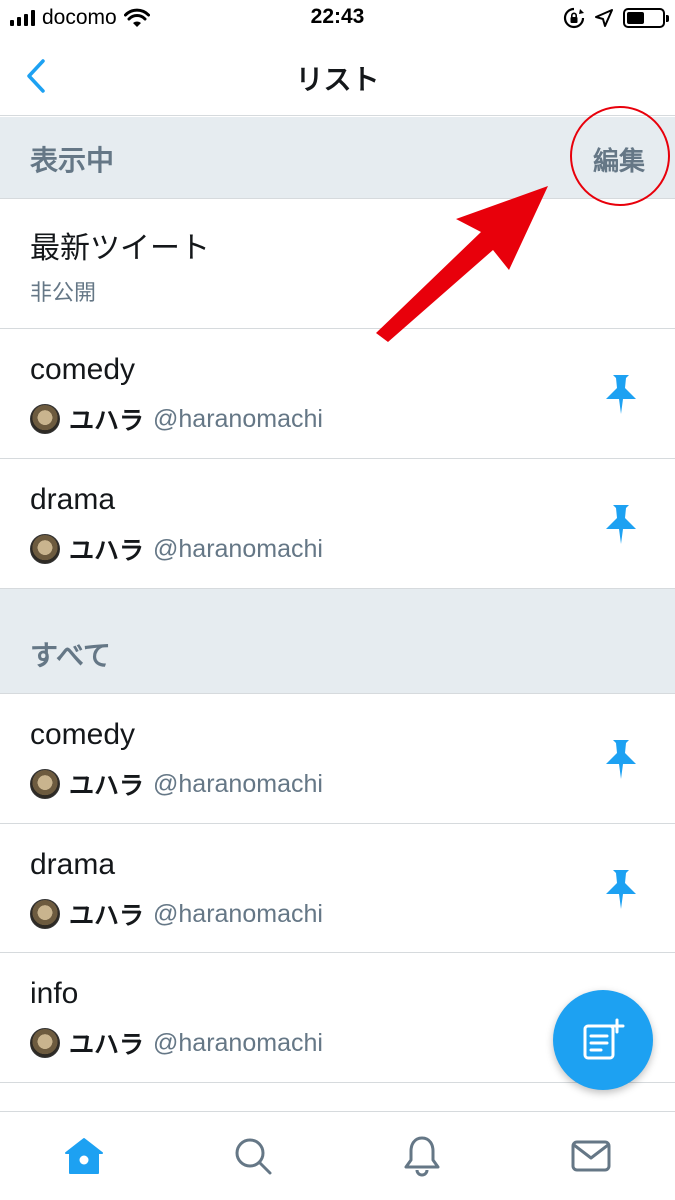  Describe the element at coordinates (337, 158) in the screenshot. I see `section-header-showing: 表示中 編集` at that location.